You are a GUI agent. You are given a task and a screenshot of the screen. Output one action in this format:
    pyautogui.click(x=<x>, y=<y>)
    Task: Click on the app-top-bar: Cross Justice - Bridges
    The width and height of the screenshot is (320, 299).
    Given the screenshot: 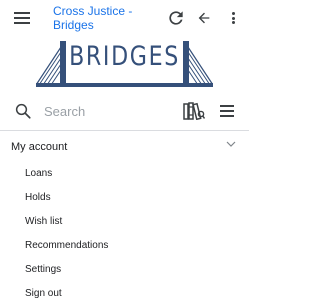 What is the action you would take?
    pyautogui.click(x=124, y=19)
    